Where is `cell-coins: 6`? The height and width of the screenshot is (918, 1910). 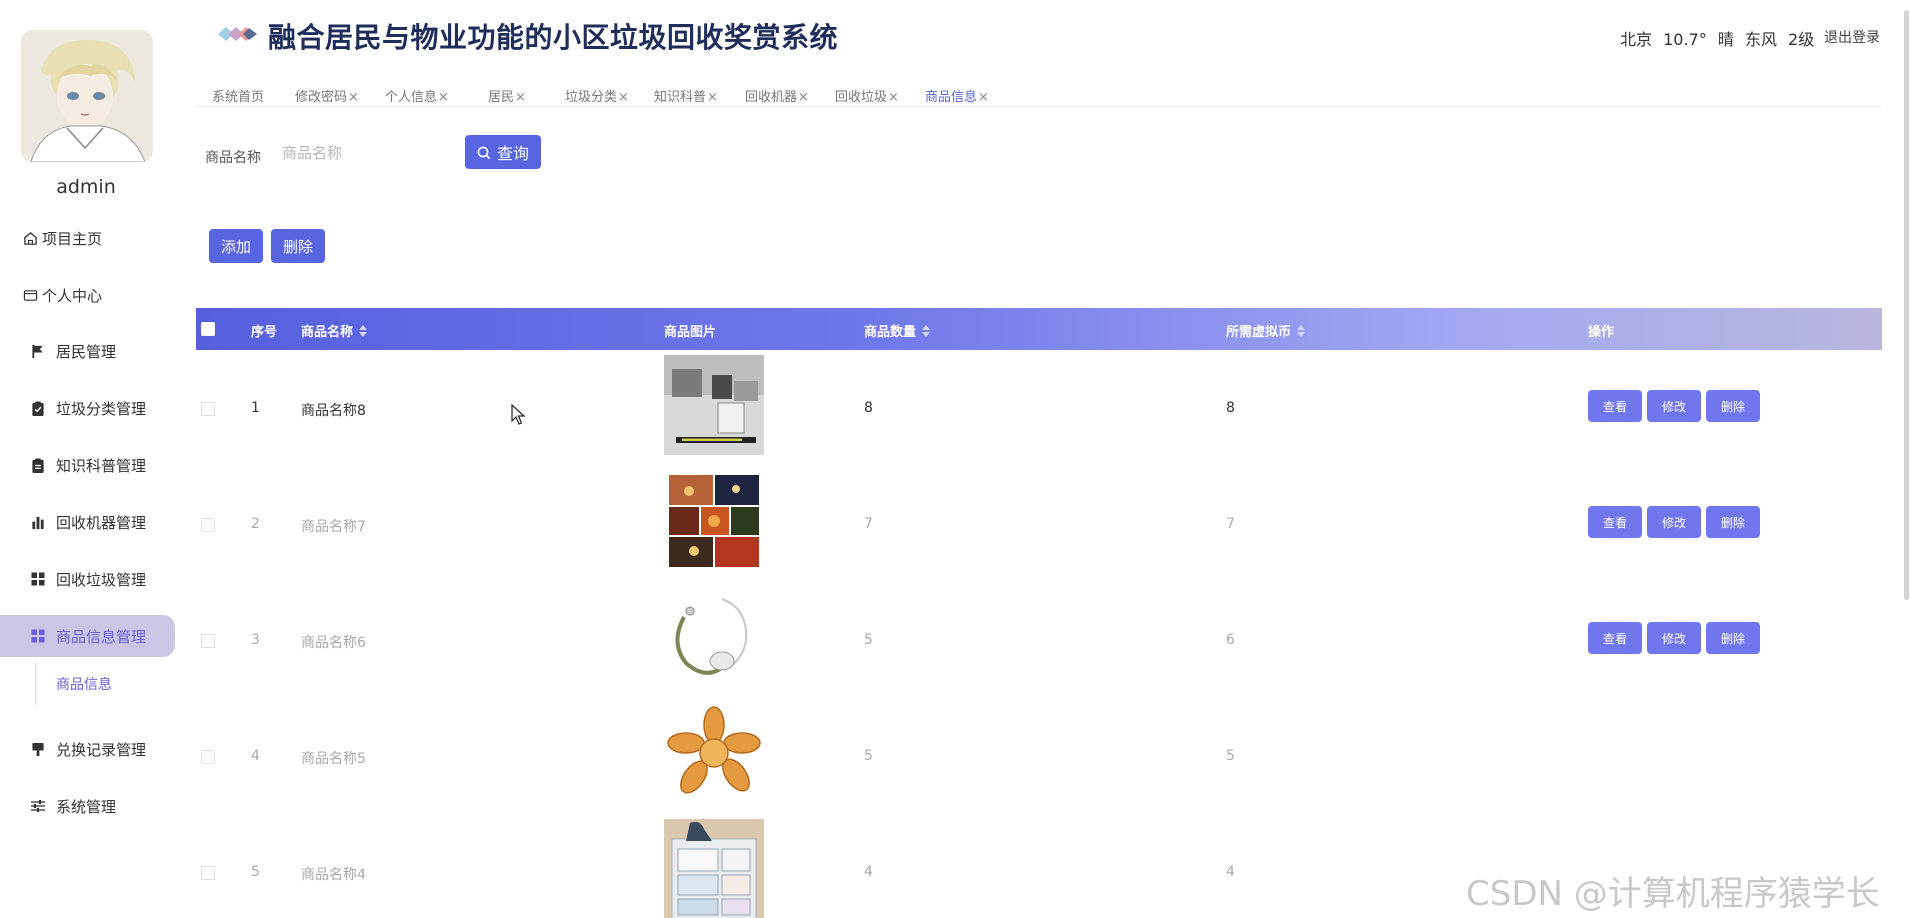
cell-coins: 6 is located at coordinates (1230, 640).